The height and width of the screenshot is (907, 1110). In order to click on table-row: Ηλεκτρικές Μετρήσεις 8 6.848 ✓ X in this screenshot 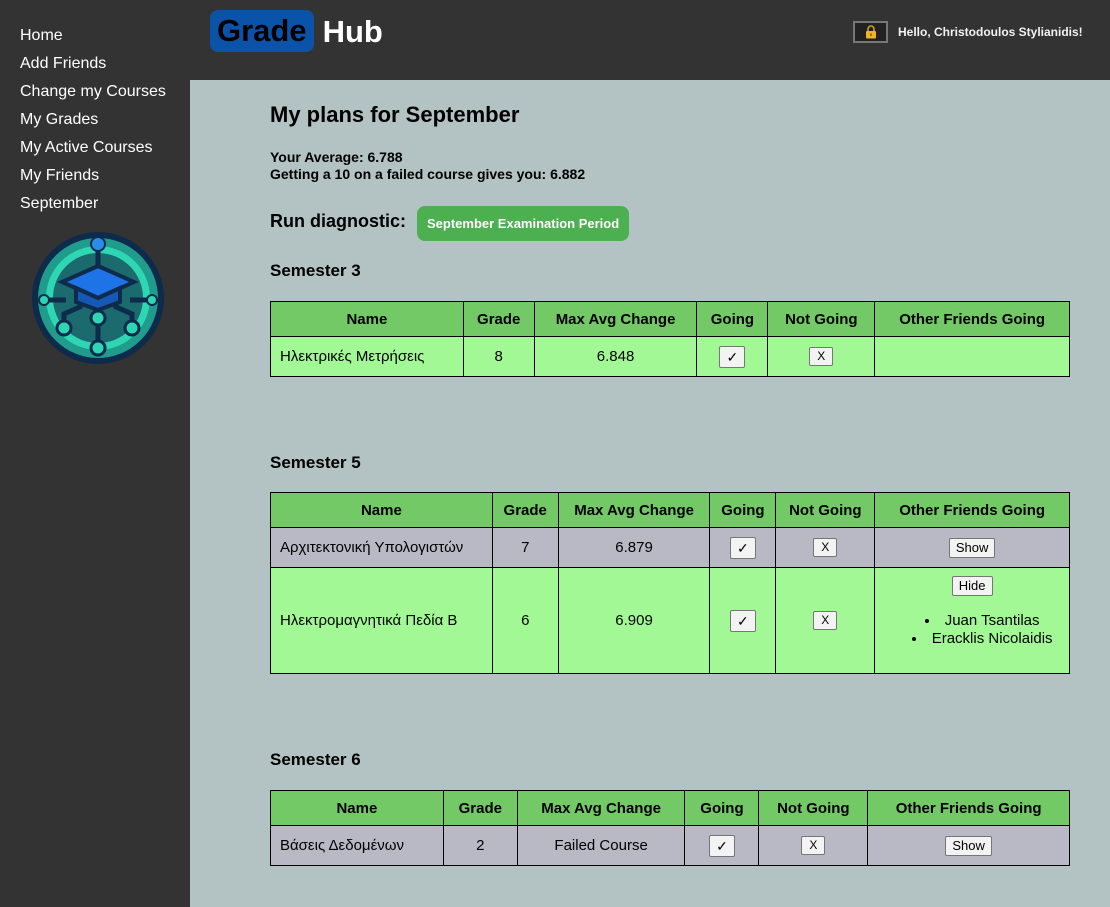, I will do `click(670, 356)`.